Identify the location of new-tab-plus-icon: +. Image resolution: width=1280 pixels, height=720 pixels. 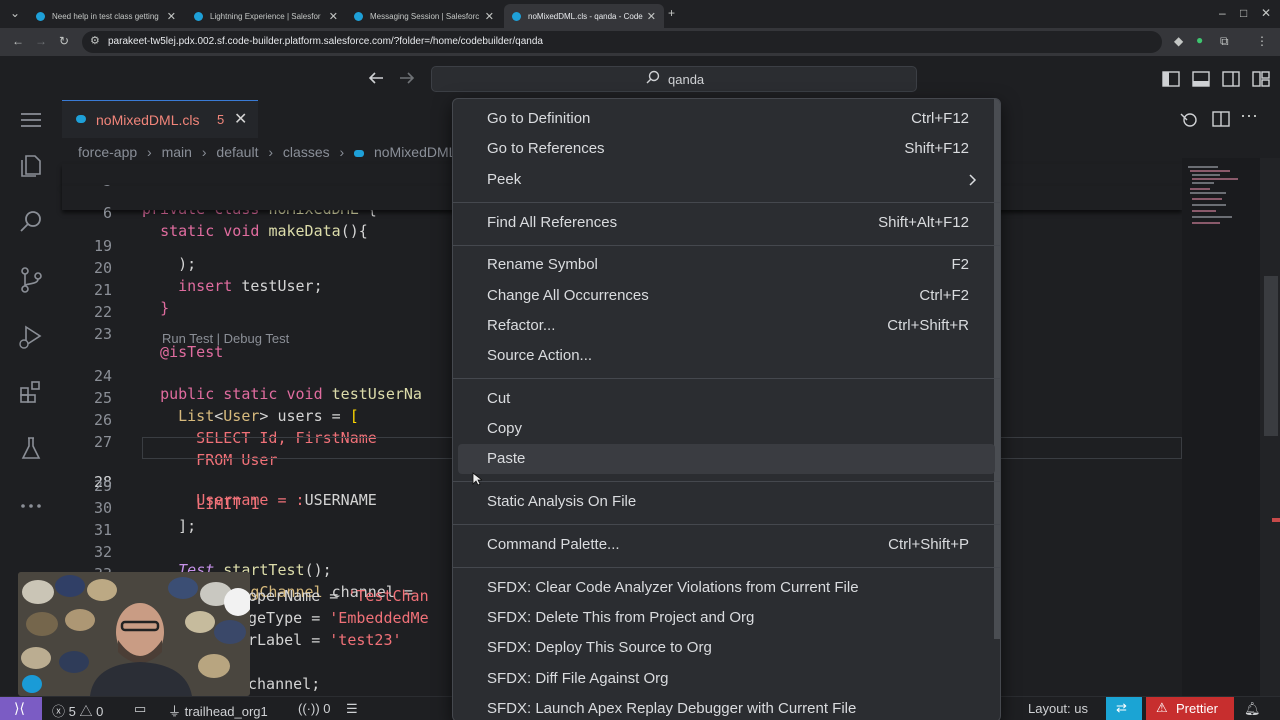
(671, 13).